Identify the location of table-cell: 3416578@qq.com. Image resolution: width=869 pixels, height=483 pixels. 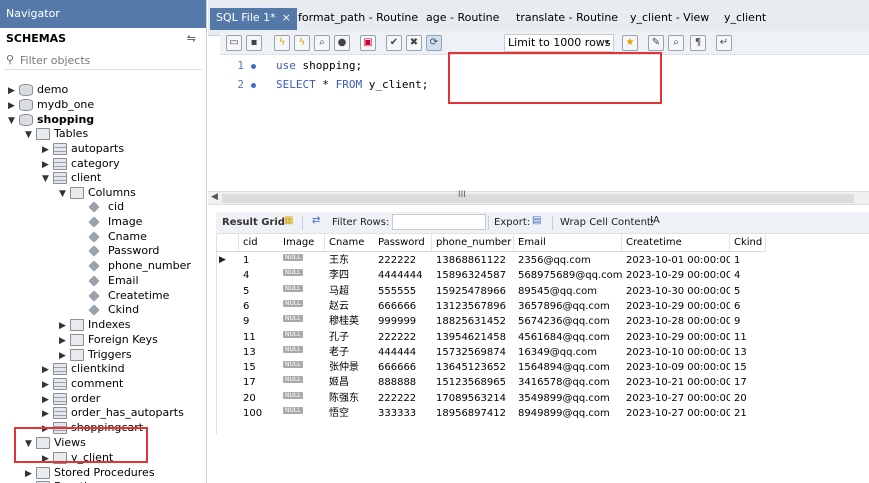
(570, 382).